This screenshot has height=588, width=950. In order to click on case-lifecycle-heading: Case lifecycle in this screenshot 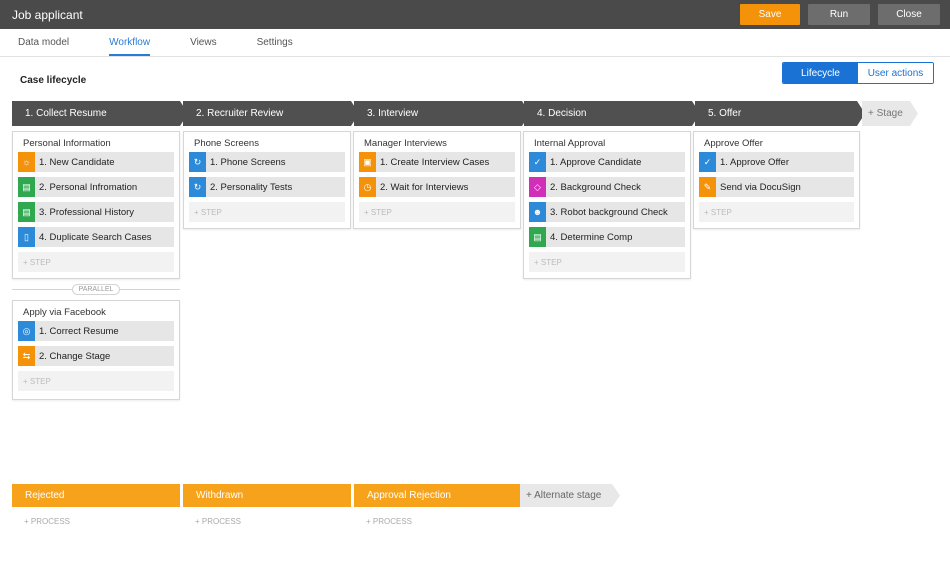, I will do `click(53, 80)`.